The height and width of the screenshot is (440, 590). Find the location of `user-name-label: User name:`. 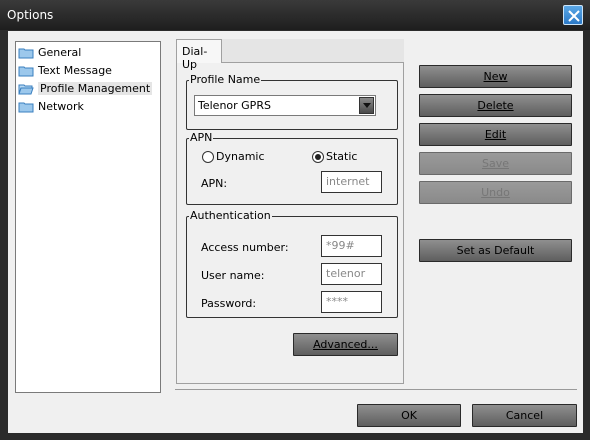

user-name-label: User name: is located at coordinates (233, 275).